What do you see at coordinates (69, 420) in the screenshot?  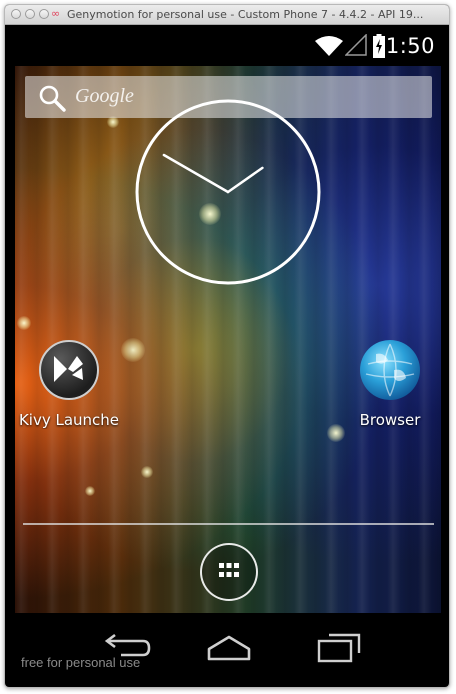 I see `app-label: Kivy Launche` at bounding box center [69, 420].